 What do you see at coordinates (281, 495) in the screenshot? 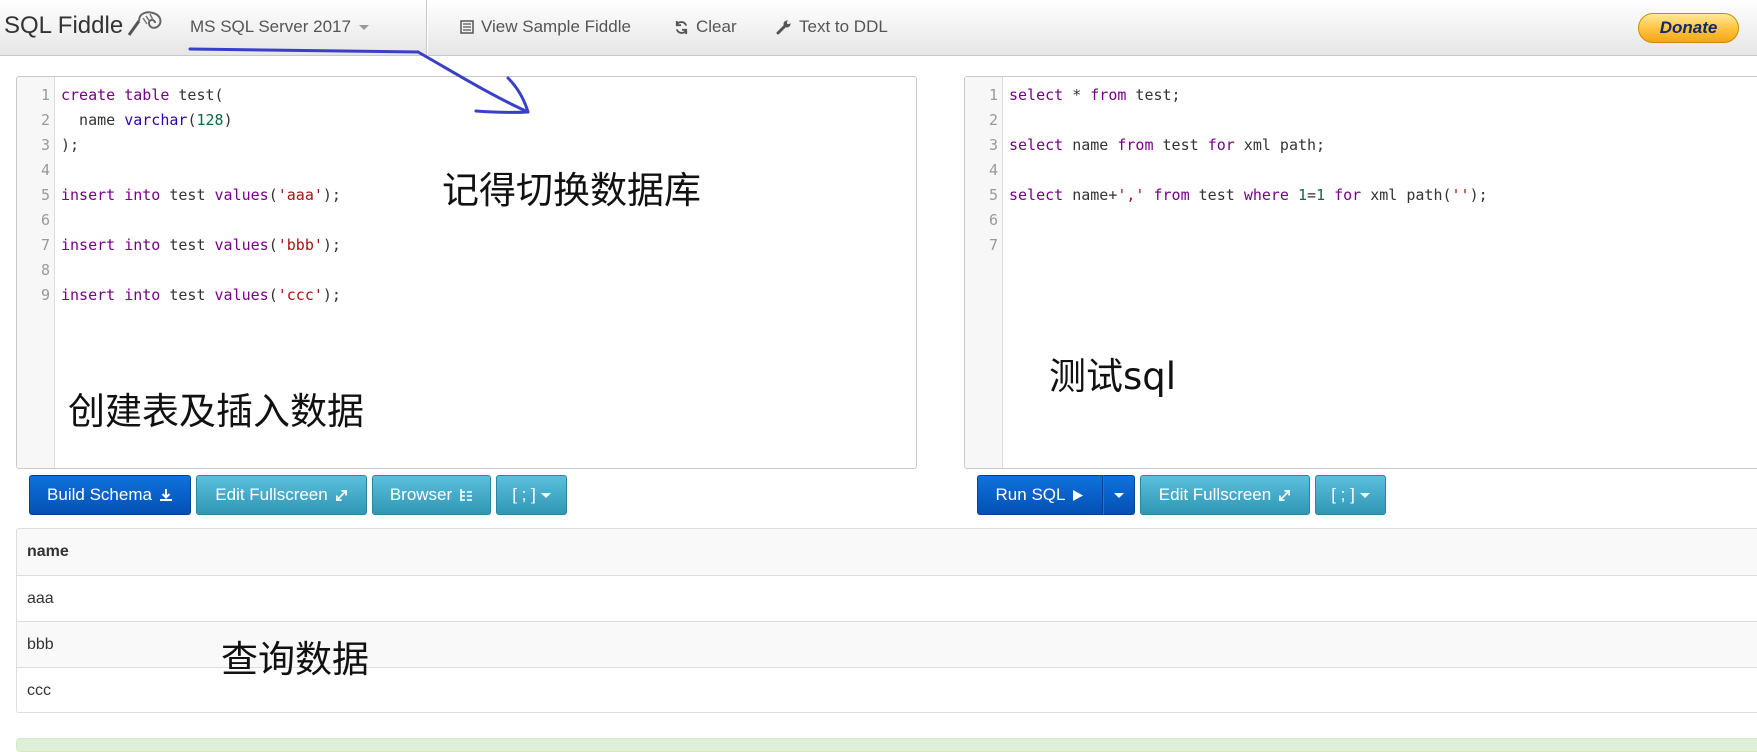
I see `schema-edit-fullscreen-button: Edit Fullscreen` at bounding box center [281, 495].